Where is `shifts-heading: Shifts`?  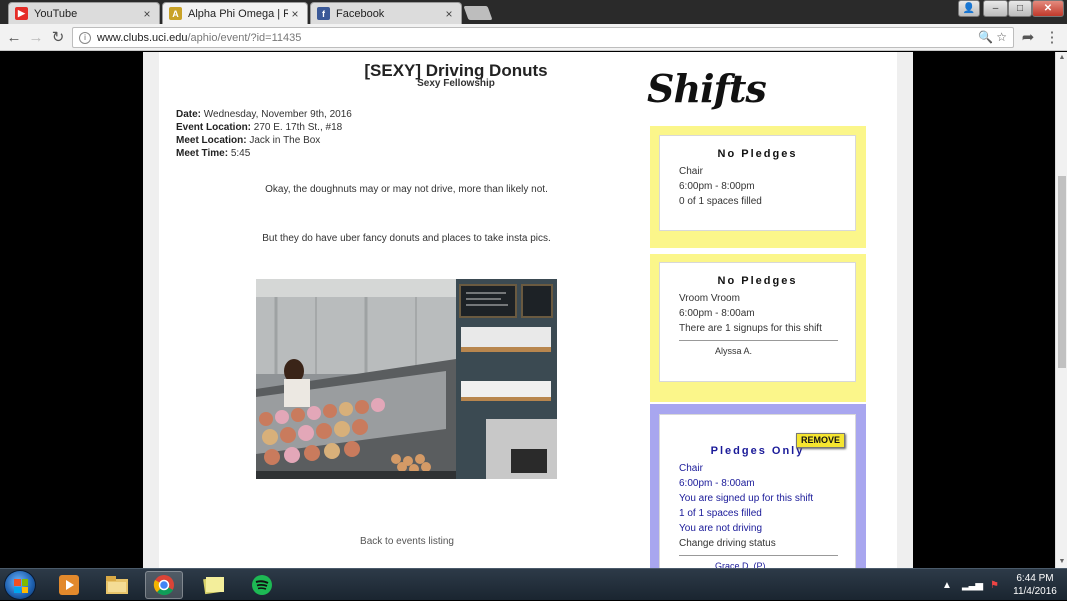
shifts-heading: Shifts is located at coordinates (707, 88).